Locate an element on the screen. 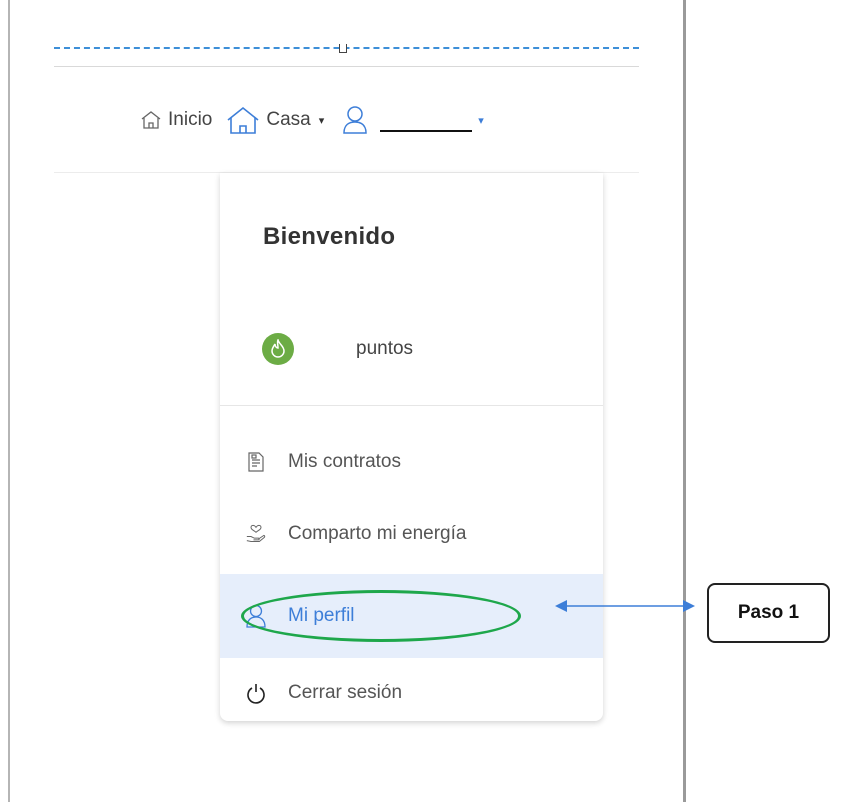 Image resolution: width=841 pixels, height=802 pixels. top-nav: Inicio Casa ▾ ▾ is located at coordinates (312, 120).